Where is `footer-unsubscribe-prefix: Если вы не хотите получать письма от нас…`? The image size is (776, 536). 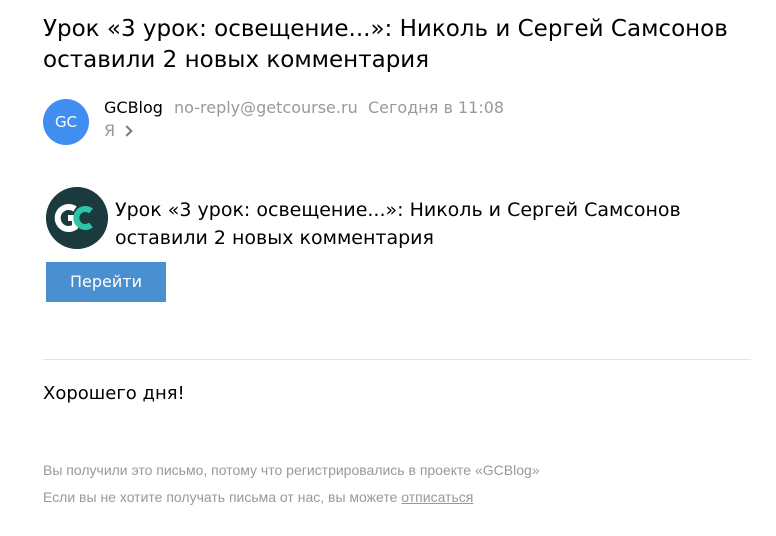
footer-unsubscribe-prefix: Если вы не хотите получать письма от нас… is located at coordinates (222, 497).